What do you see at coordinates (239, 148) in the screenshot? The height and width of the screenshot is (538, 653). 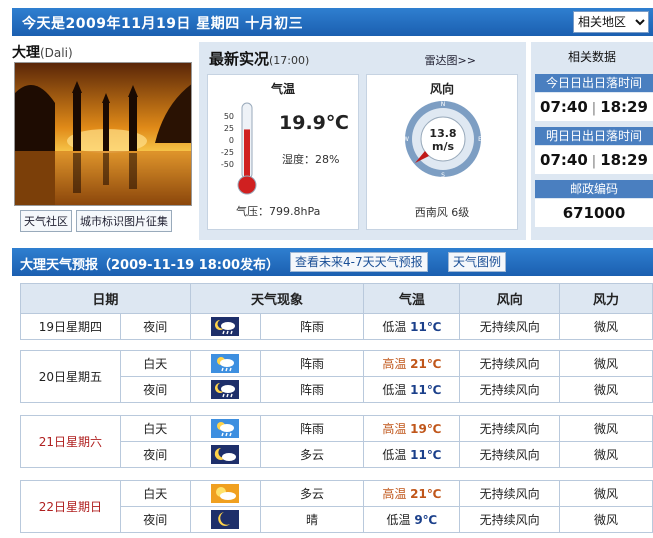 I see `thermometer-icon: 50 25 0 -25 -50` at bounding box center [239, 148].